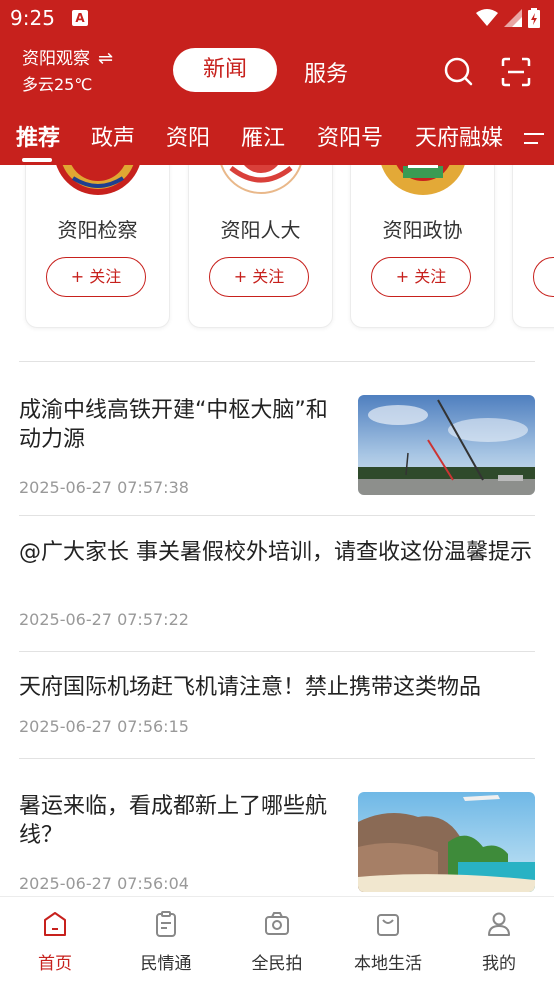 This screenshot has width=554, height=985. I want to click on status-time: 9:25, so click(32, 18).